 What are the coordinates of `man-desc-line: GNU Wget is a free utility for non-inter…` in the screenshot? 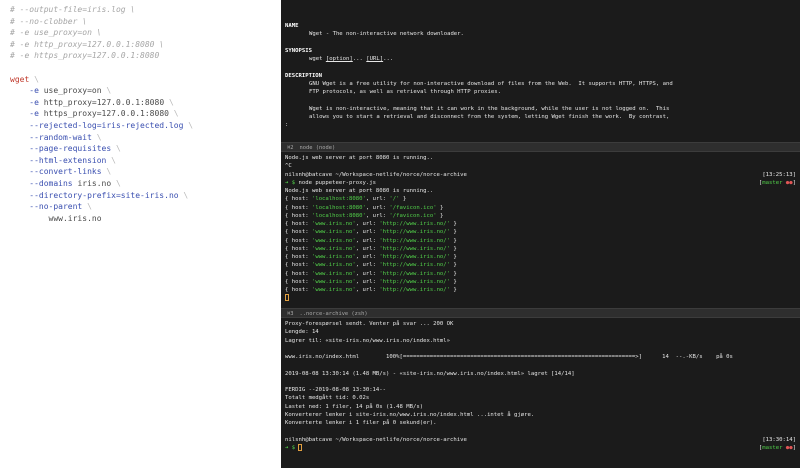 It's located at (491, 83).